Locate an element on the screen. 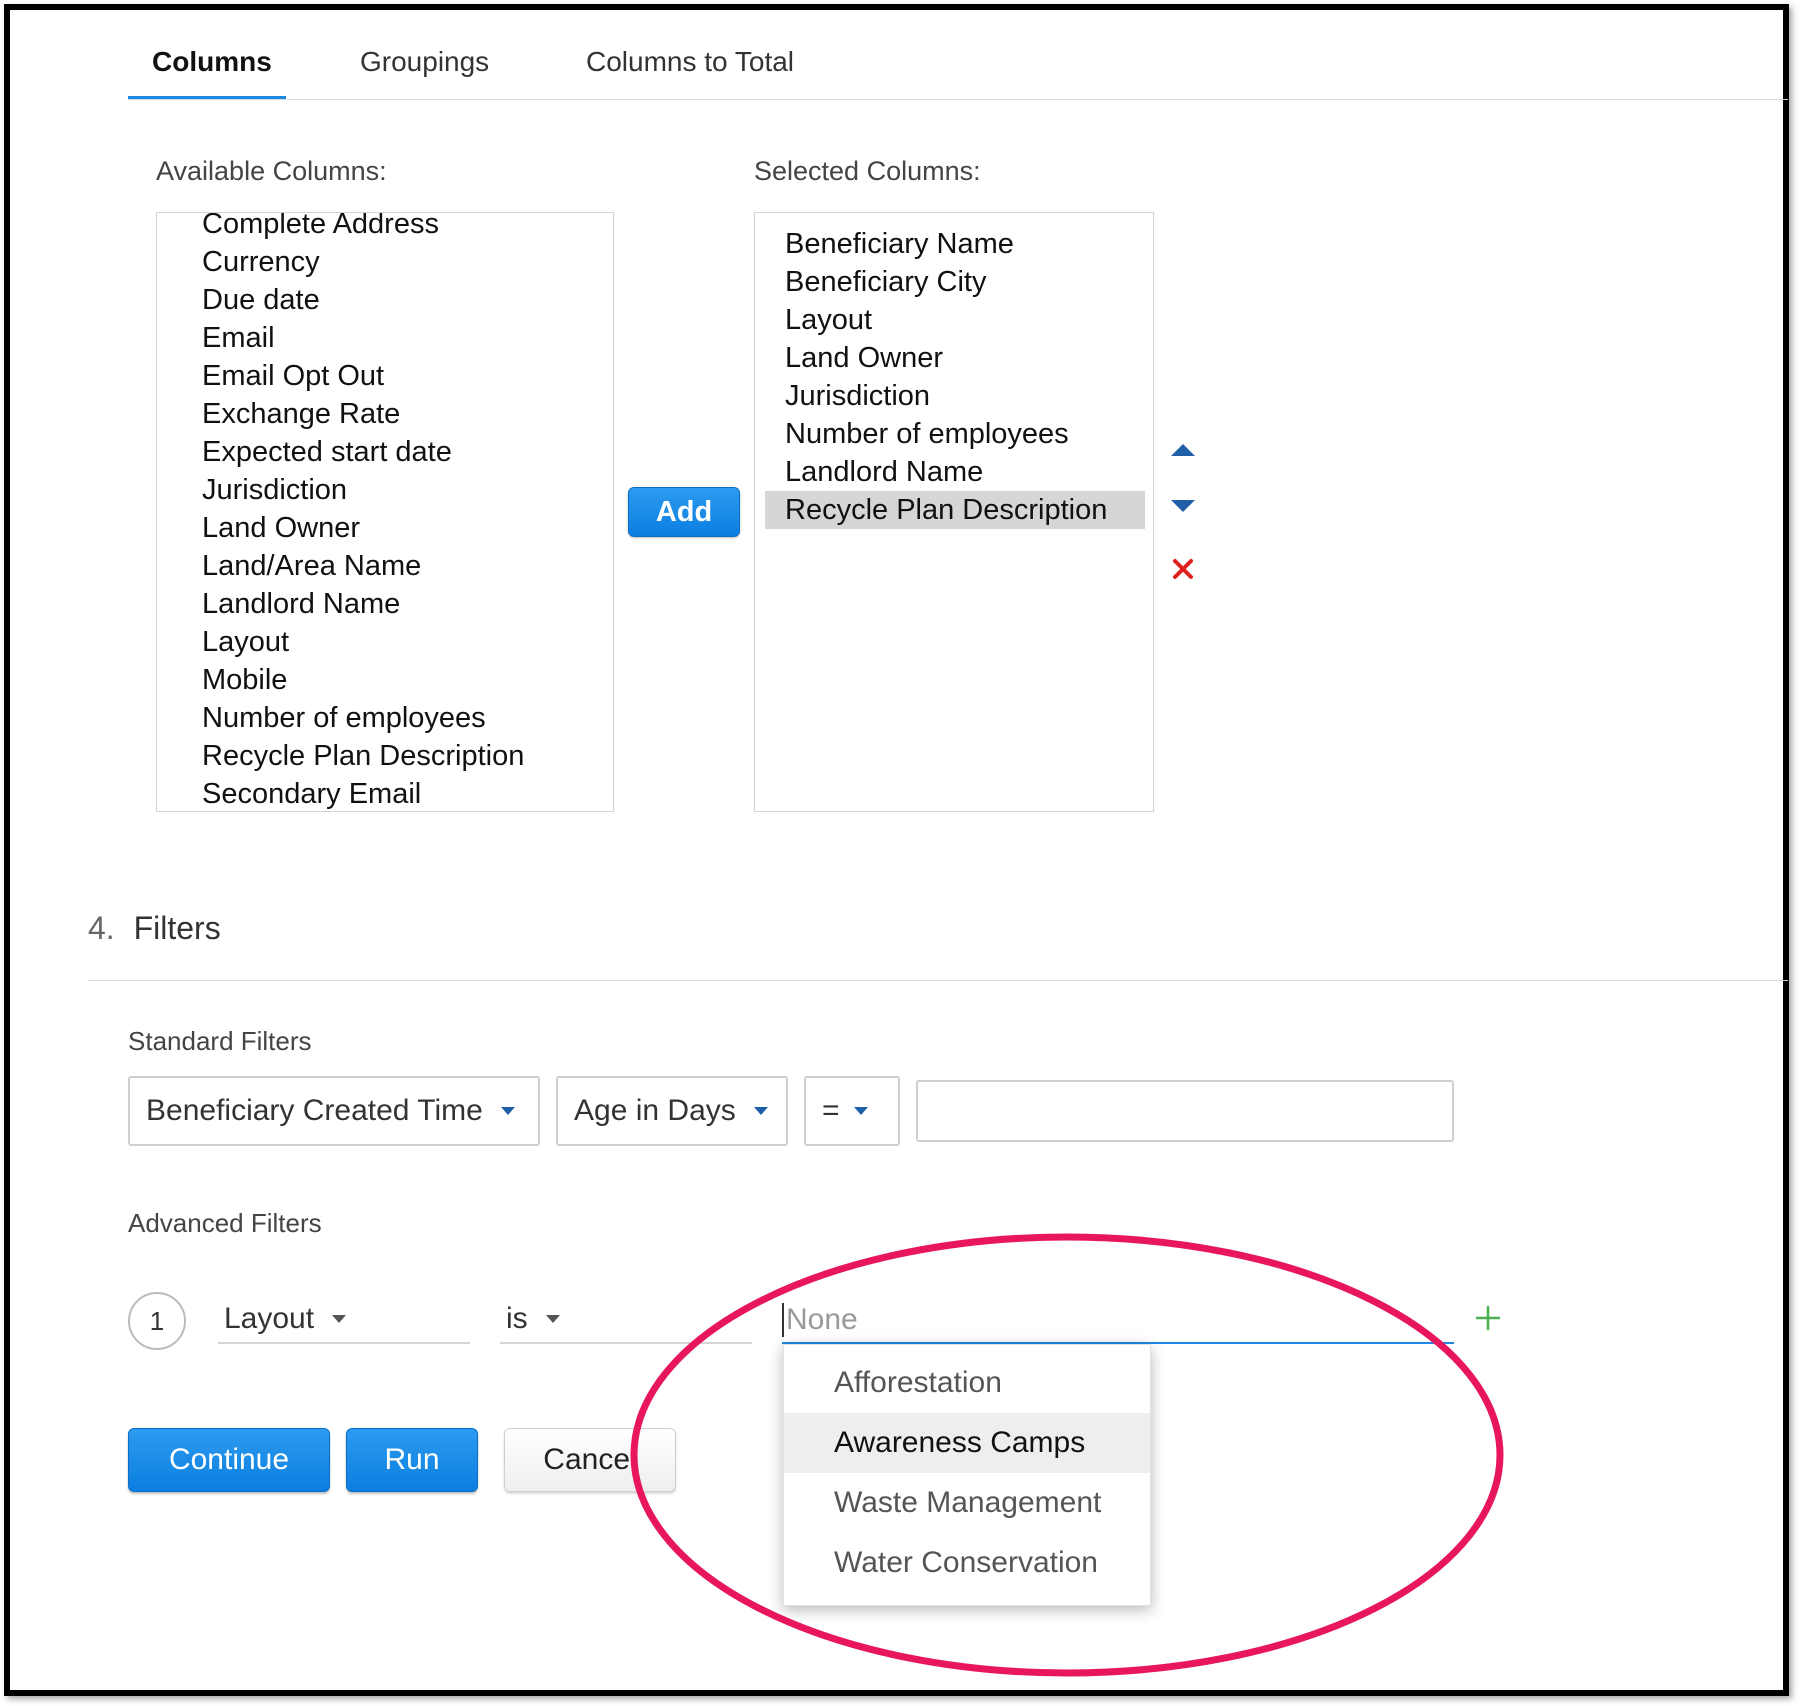  selected-columns-label: Selected Columns: is located at coordinates (867, 171).